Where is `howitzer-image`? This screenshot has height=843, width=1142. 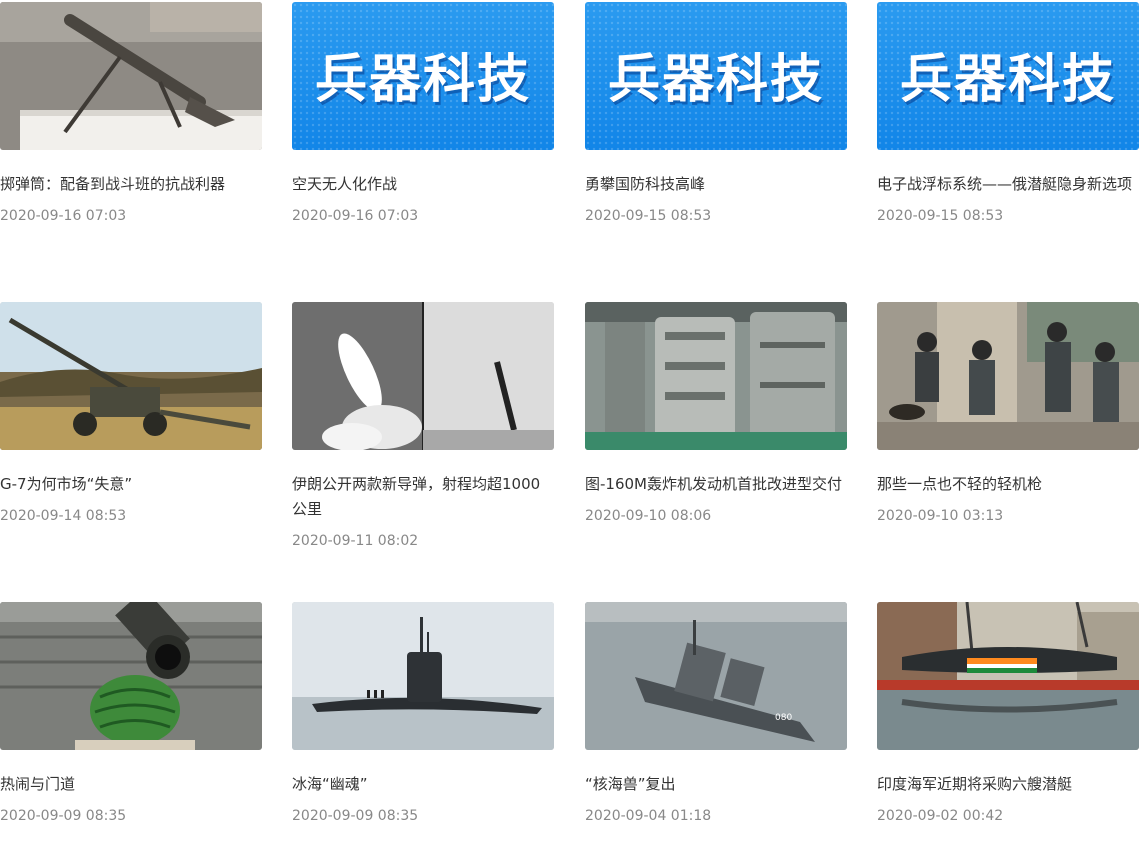
howitzer-image is located at coordinates (131, 376).